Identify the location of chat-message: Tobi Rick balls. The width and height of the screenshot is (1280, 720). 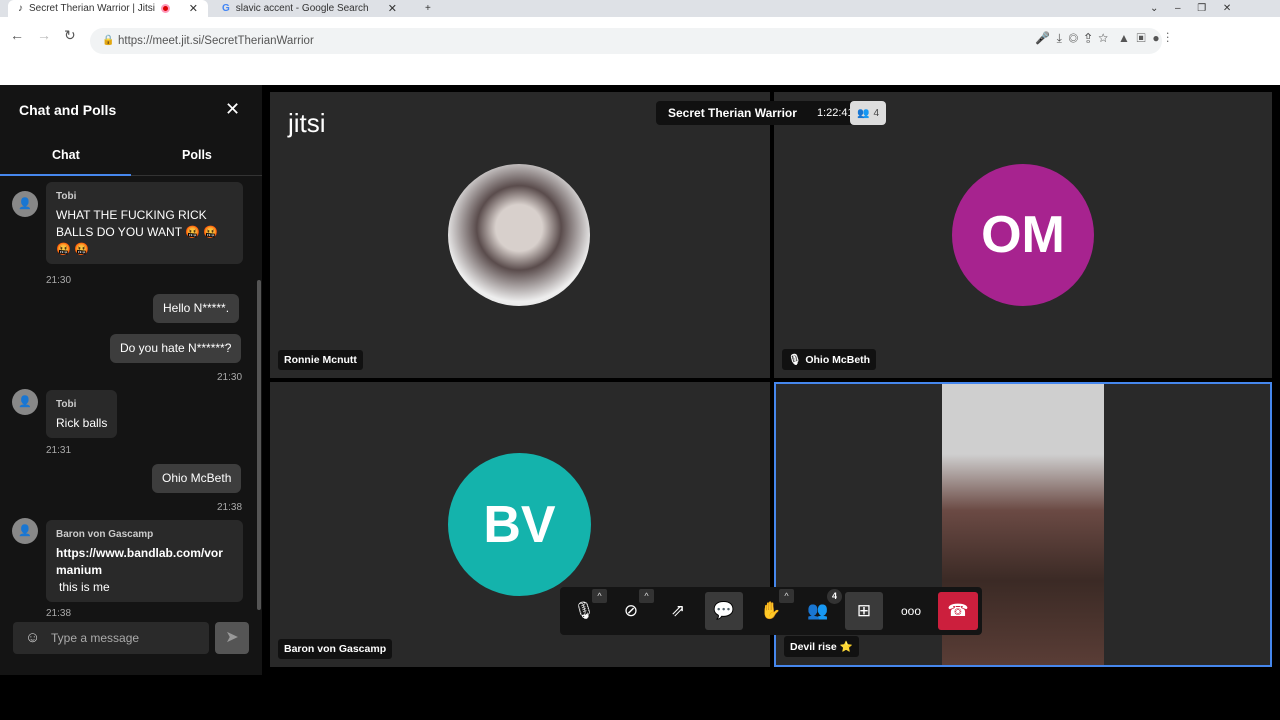
(82, 414).